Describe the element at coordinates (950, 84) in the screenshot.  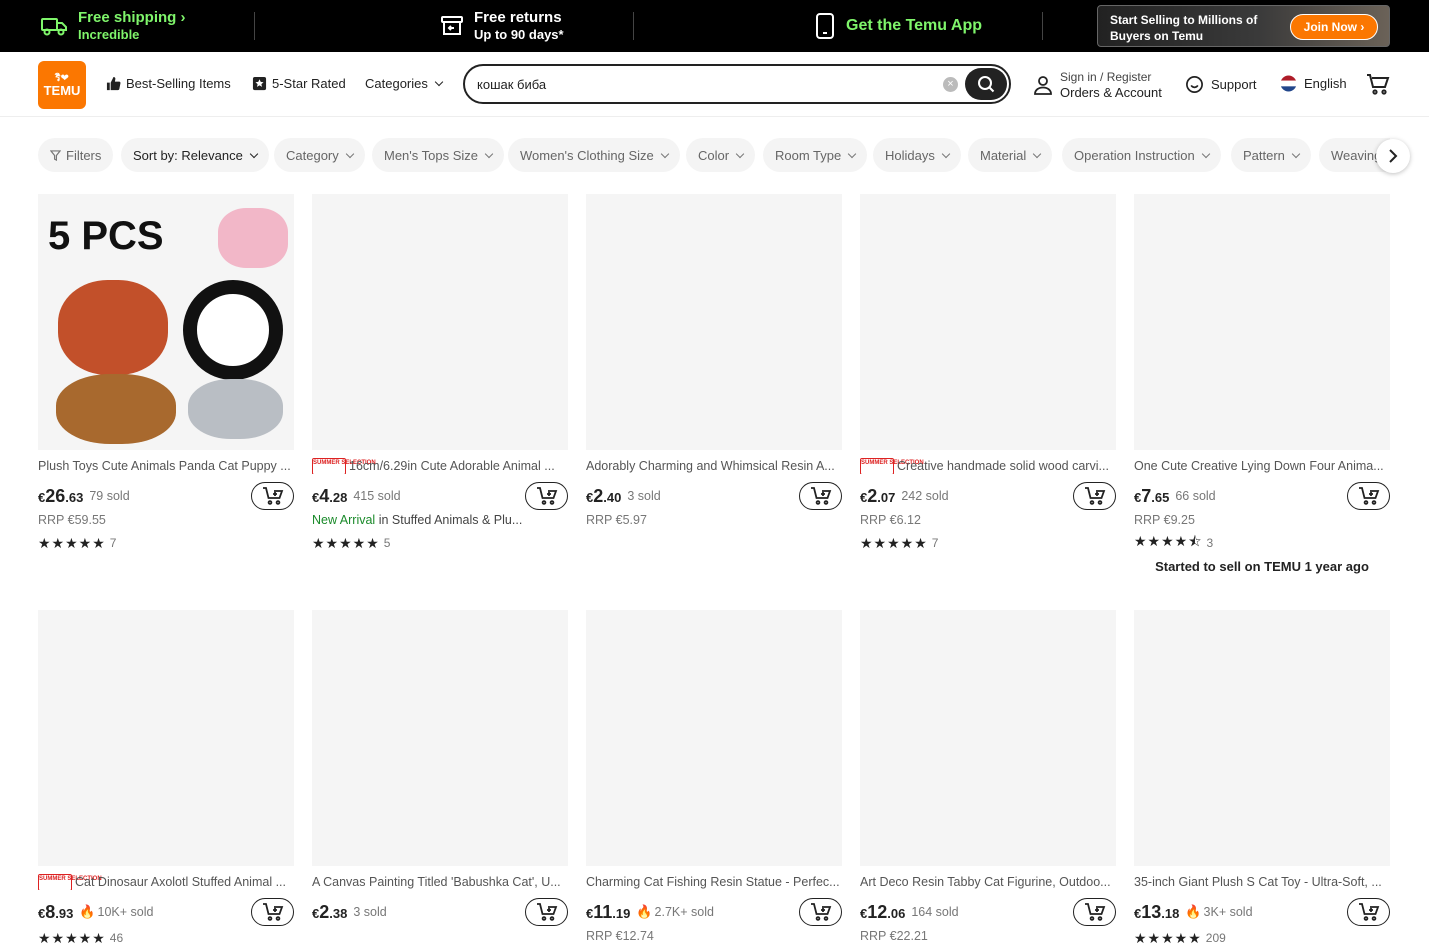
I see `clear-search-icon: ×` at that location.